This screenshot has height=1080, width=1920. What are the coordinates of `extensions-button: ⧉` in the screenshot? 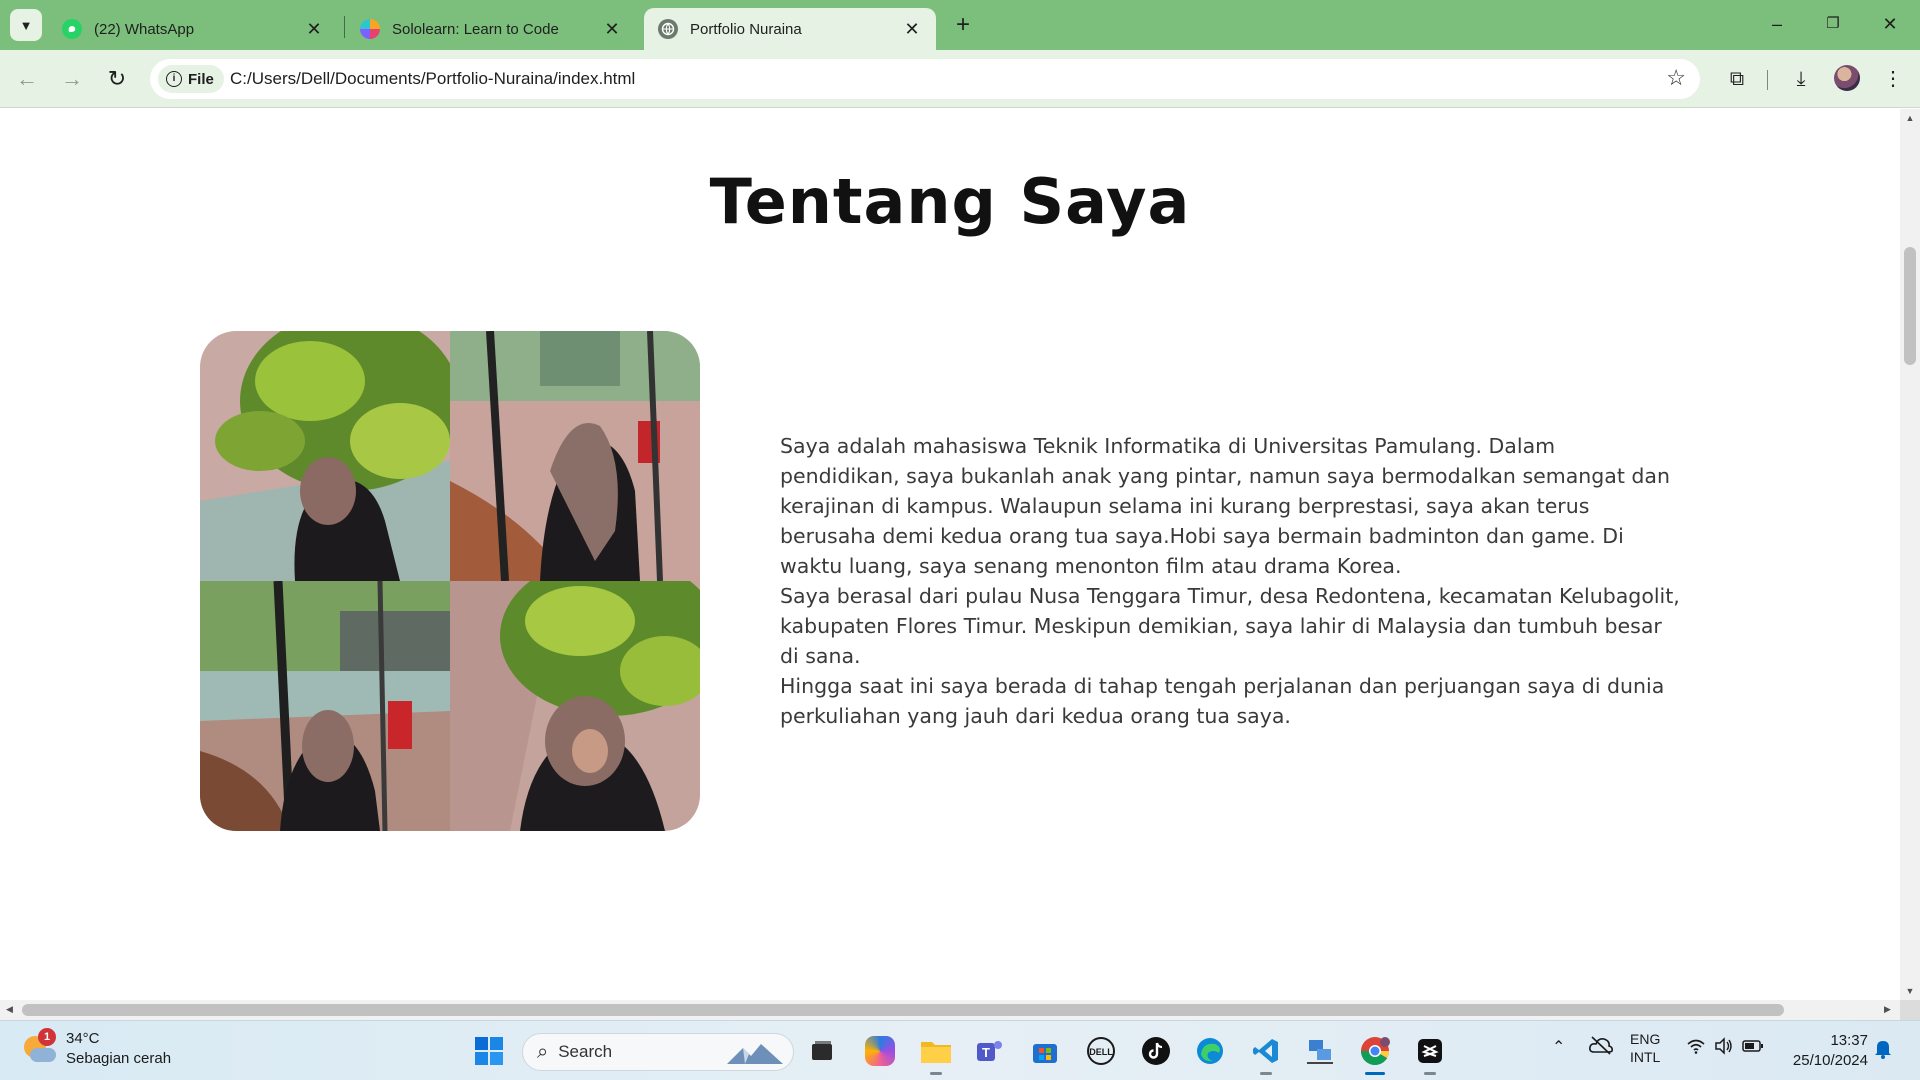 It's located at (1737, 79).